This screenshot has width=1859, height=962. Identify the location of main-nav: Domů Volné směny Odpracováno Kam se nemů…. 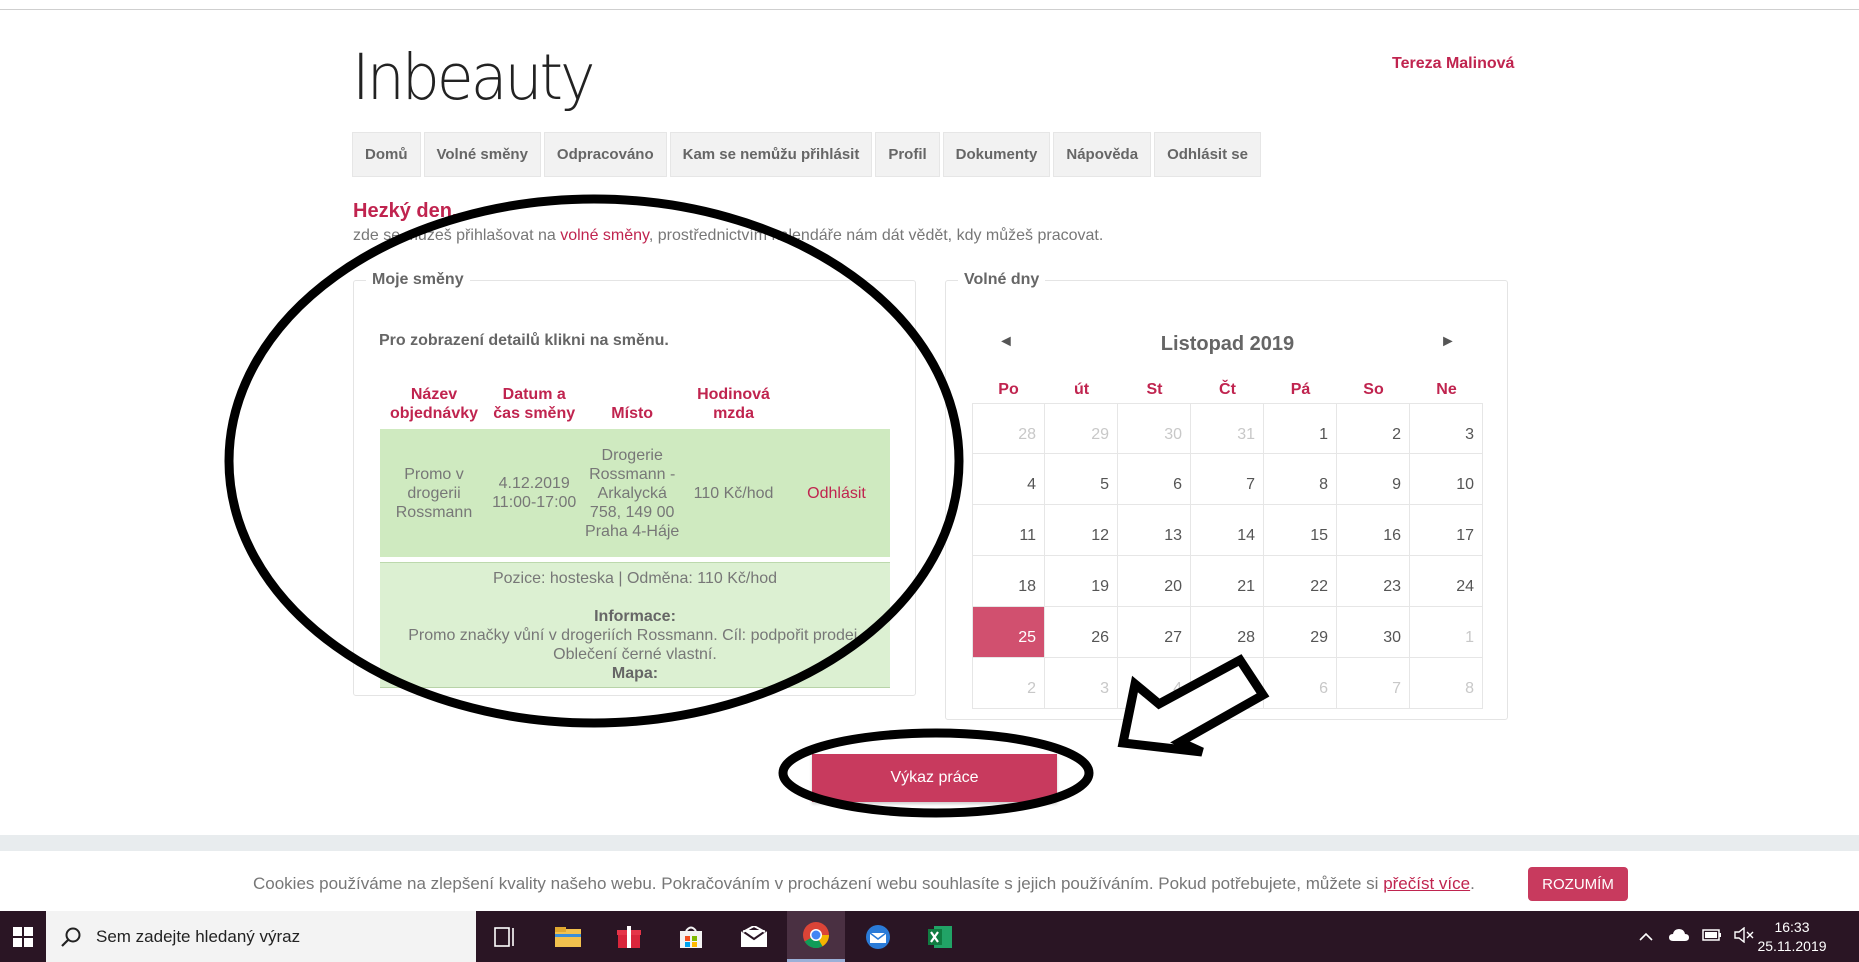
(806, 154).